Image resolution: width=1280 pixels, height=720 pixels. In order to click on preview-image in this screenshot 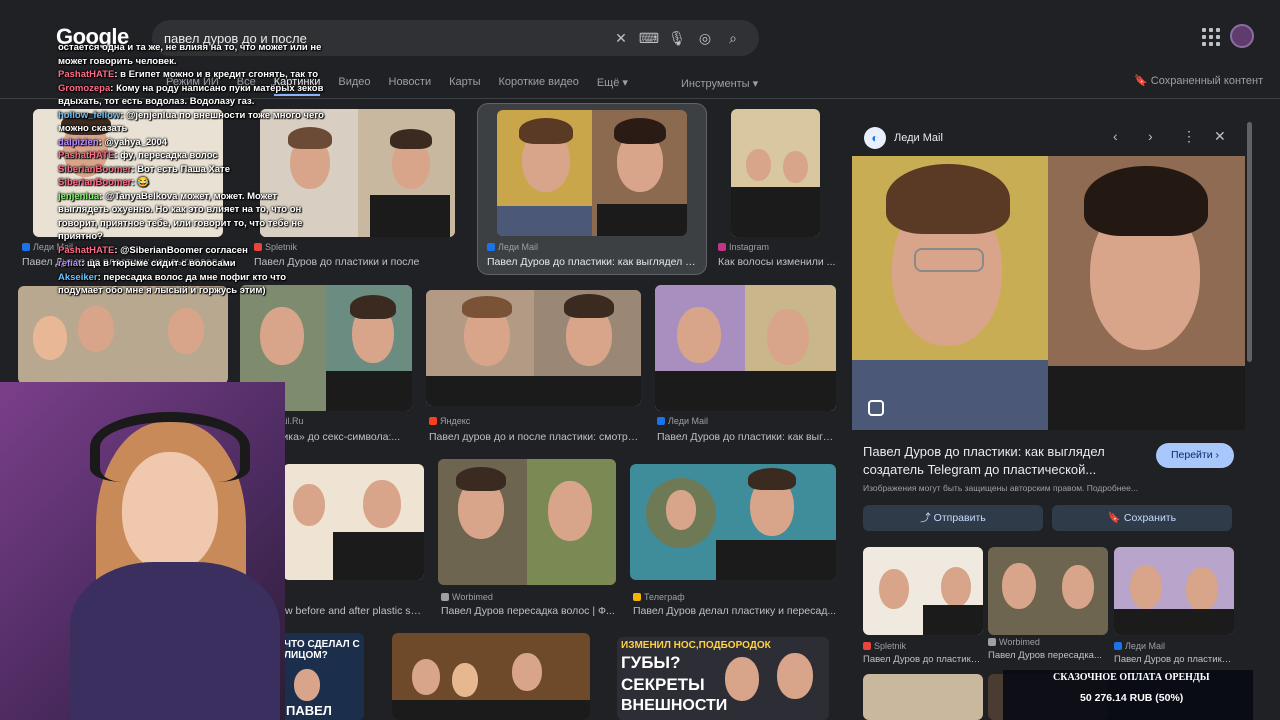, I will do `click(1048, 293)`.